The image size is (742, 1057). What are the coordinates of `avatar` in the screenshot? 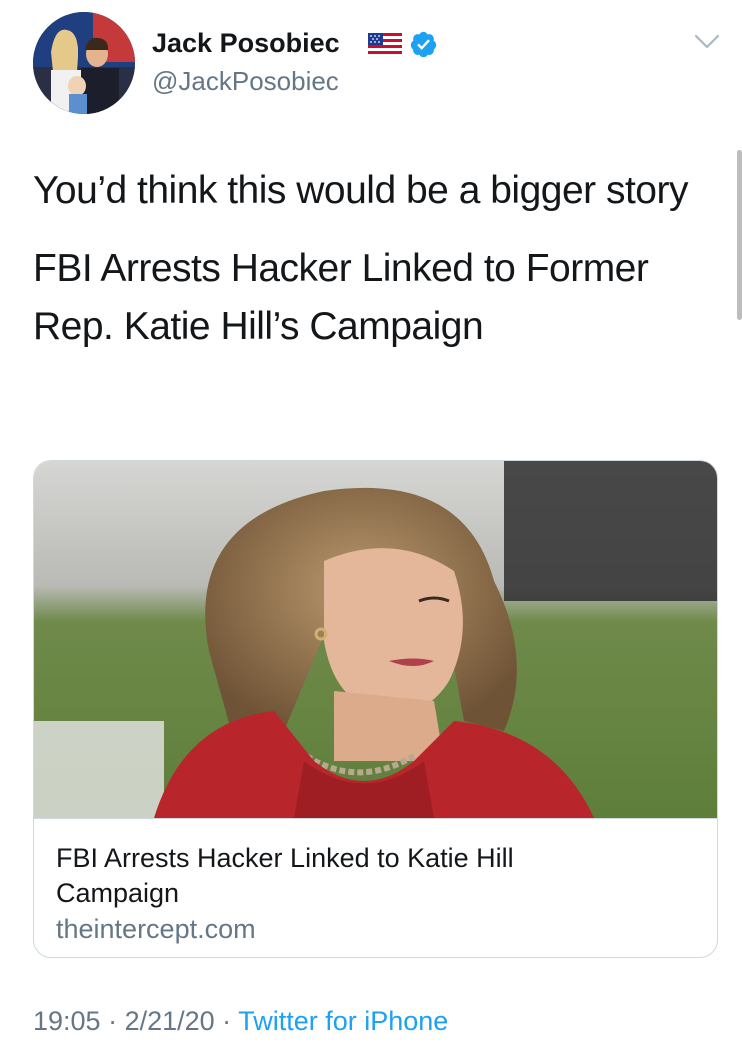 It's located at (84, 63).